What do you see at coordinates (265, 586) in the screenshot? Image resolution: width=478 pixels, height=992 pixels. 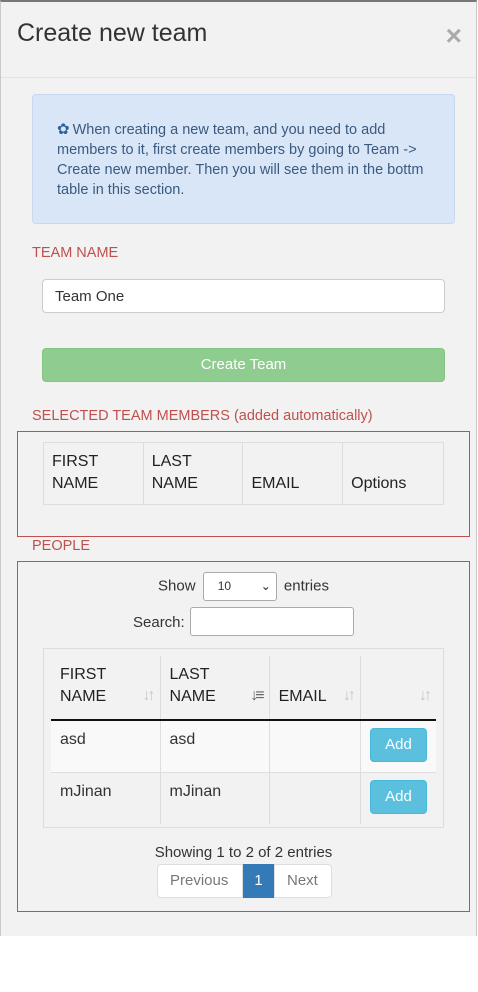 I see `chevron-down-icon: ⌄` at bounding box center [265, 586].